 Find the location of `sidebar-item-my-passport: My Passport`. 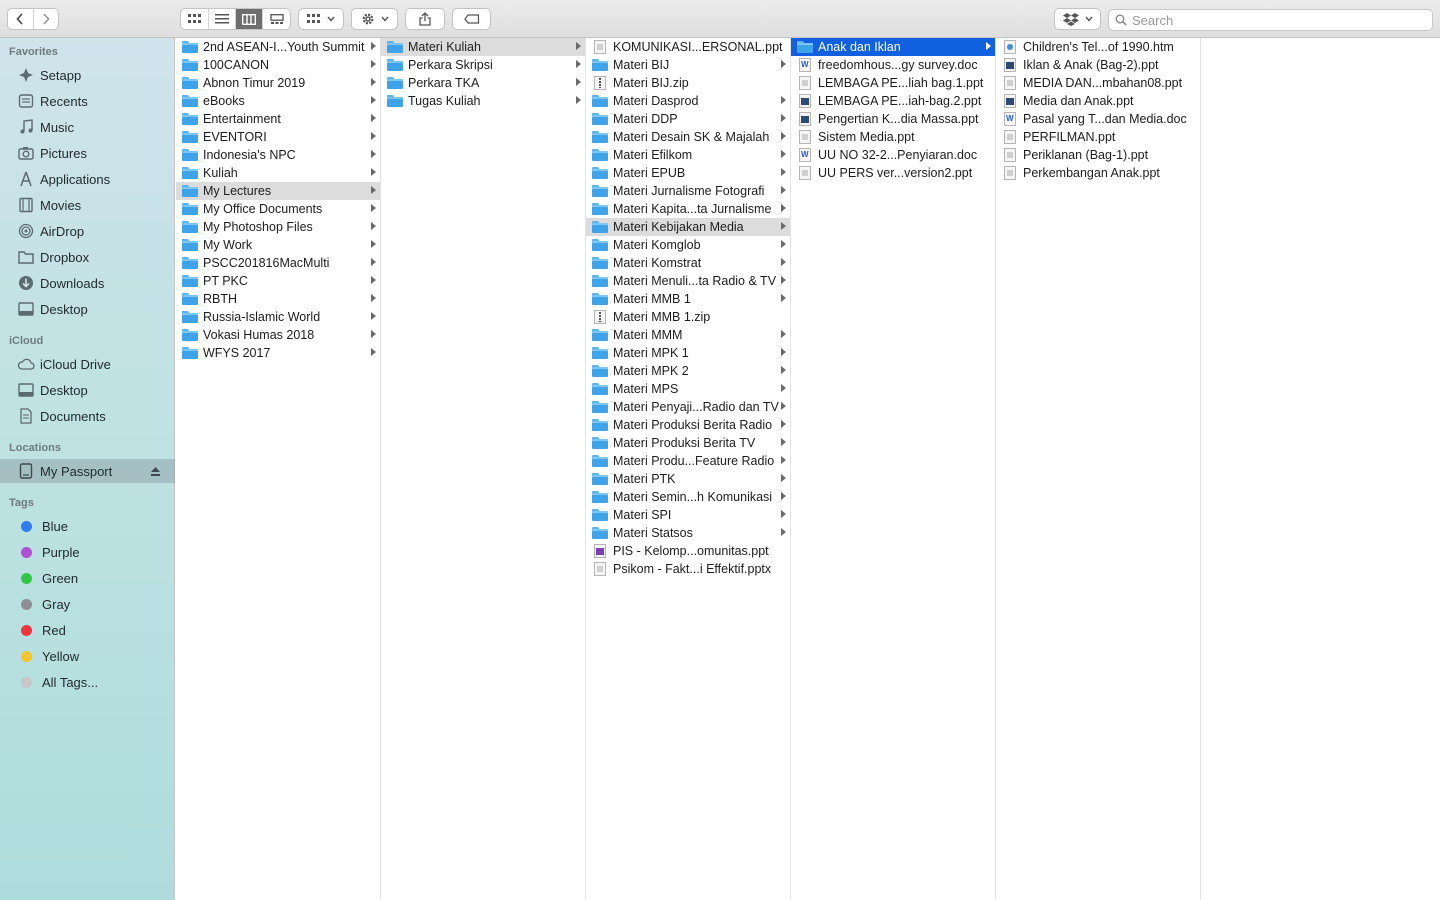

sidebar-item-my-passport: My Passport is located at coordinates (87, 471).